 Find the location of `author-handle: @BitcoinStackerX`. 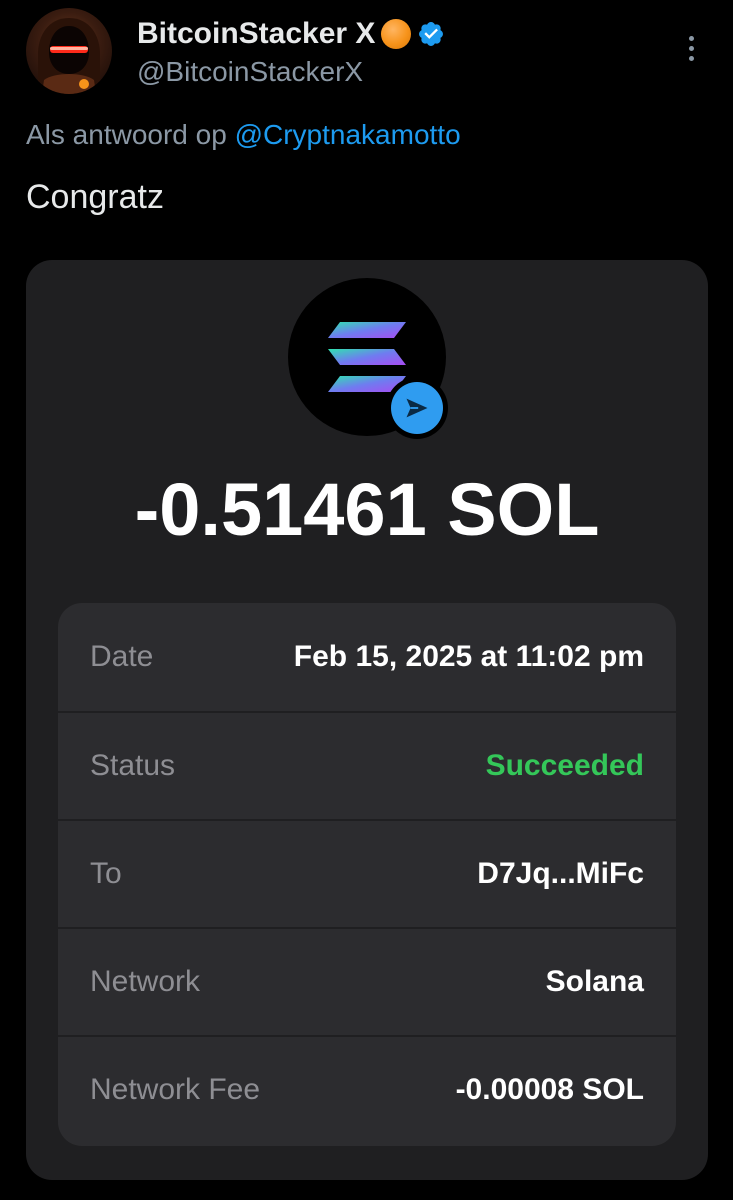

author-handle: @BitcoinStackerX is located at coordinates (250, 72).